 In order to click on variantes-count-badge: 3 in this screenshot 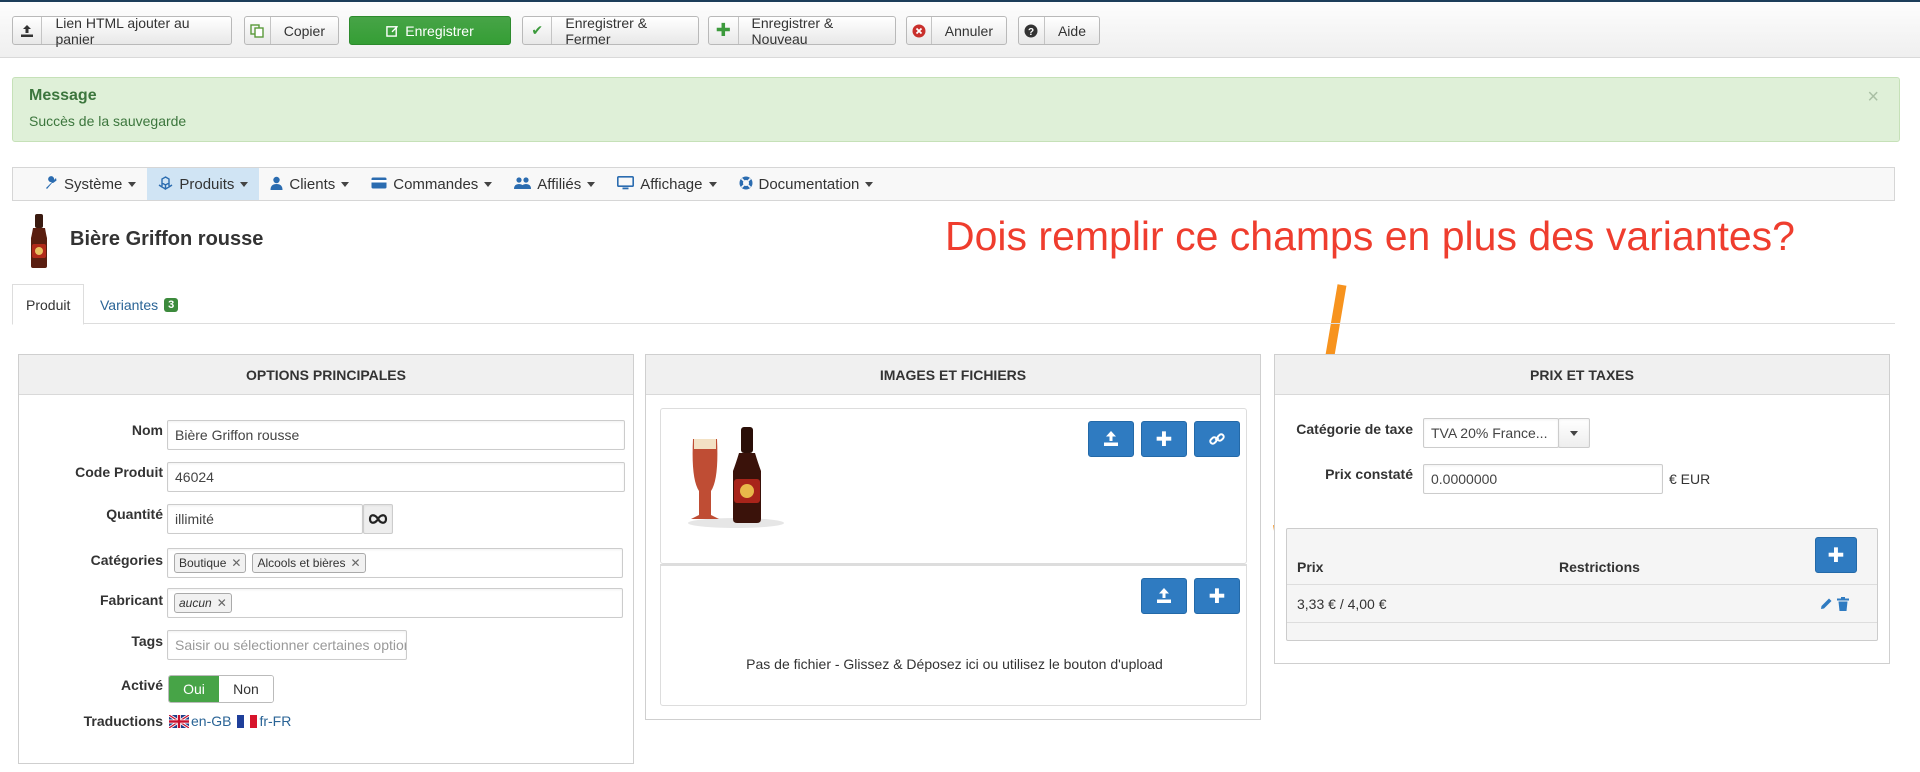, I will do `click(171, 304)`.